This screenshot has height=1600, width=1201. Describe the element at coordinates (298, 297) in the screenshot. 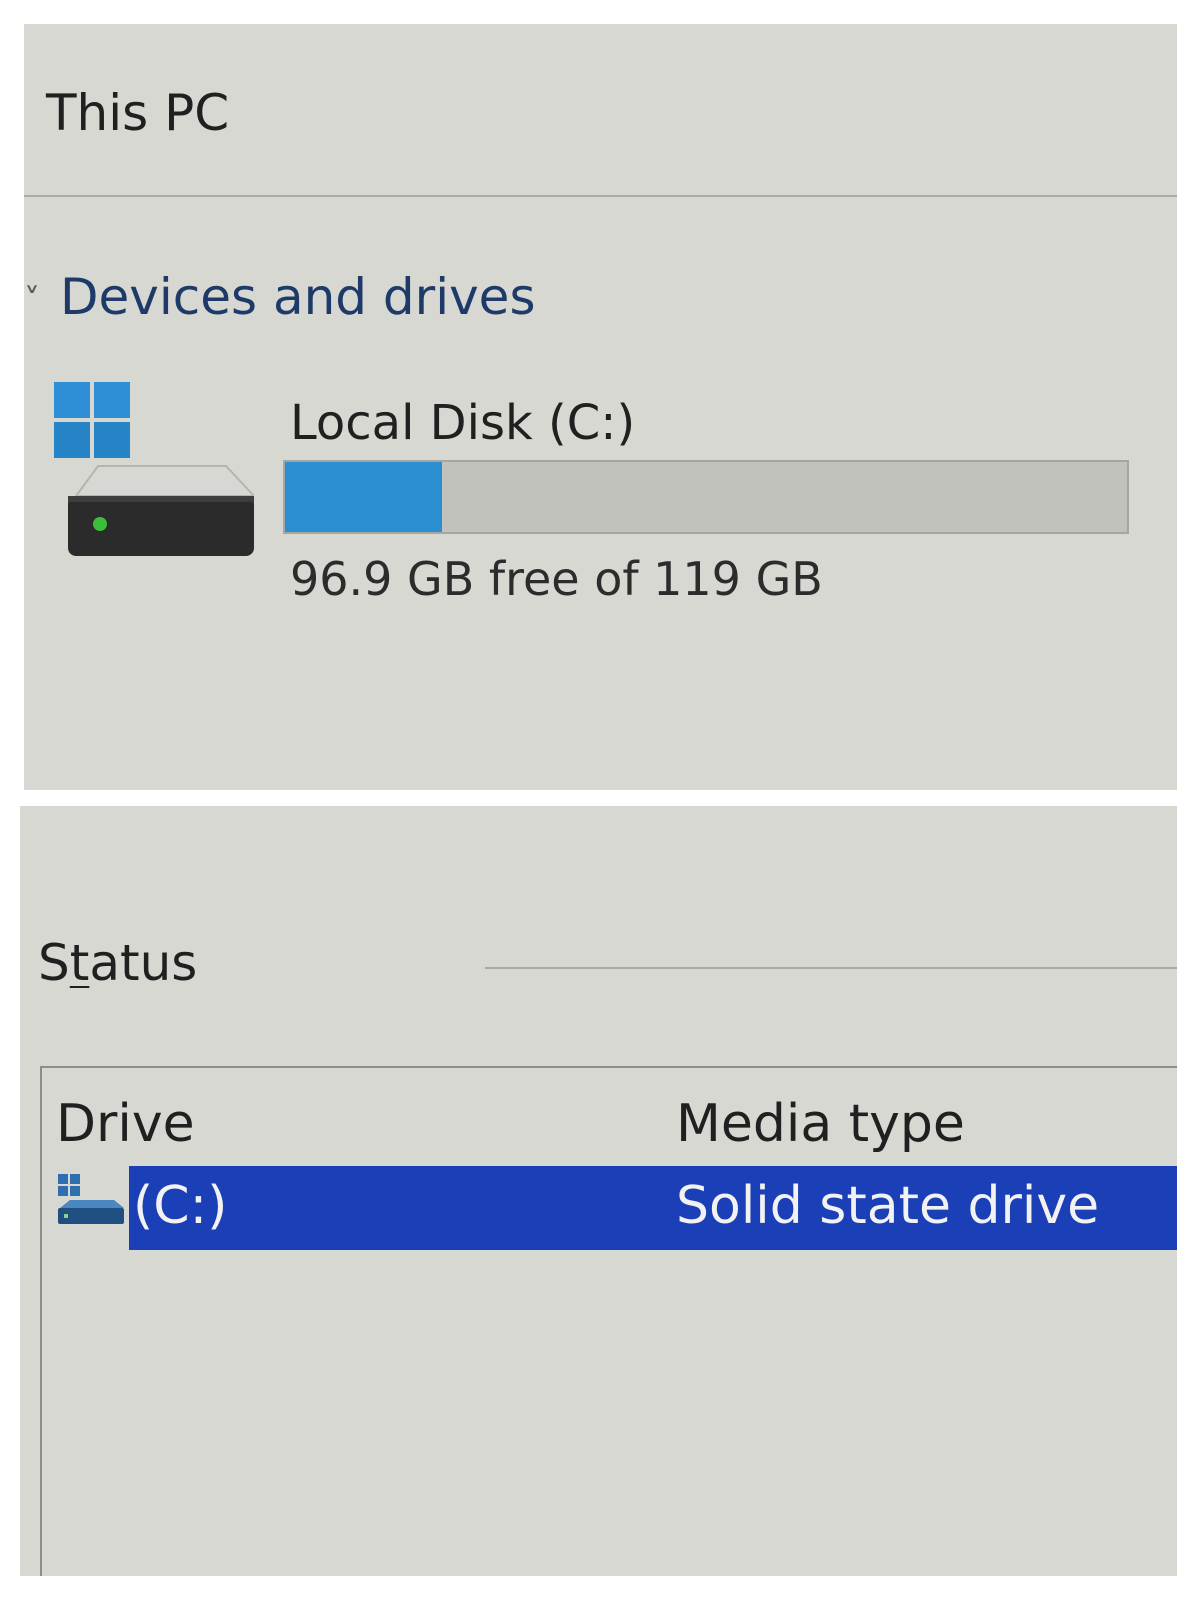

I see `section-header-devices-and-drives: Devices and drives` at that location.